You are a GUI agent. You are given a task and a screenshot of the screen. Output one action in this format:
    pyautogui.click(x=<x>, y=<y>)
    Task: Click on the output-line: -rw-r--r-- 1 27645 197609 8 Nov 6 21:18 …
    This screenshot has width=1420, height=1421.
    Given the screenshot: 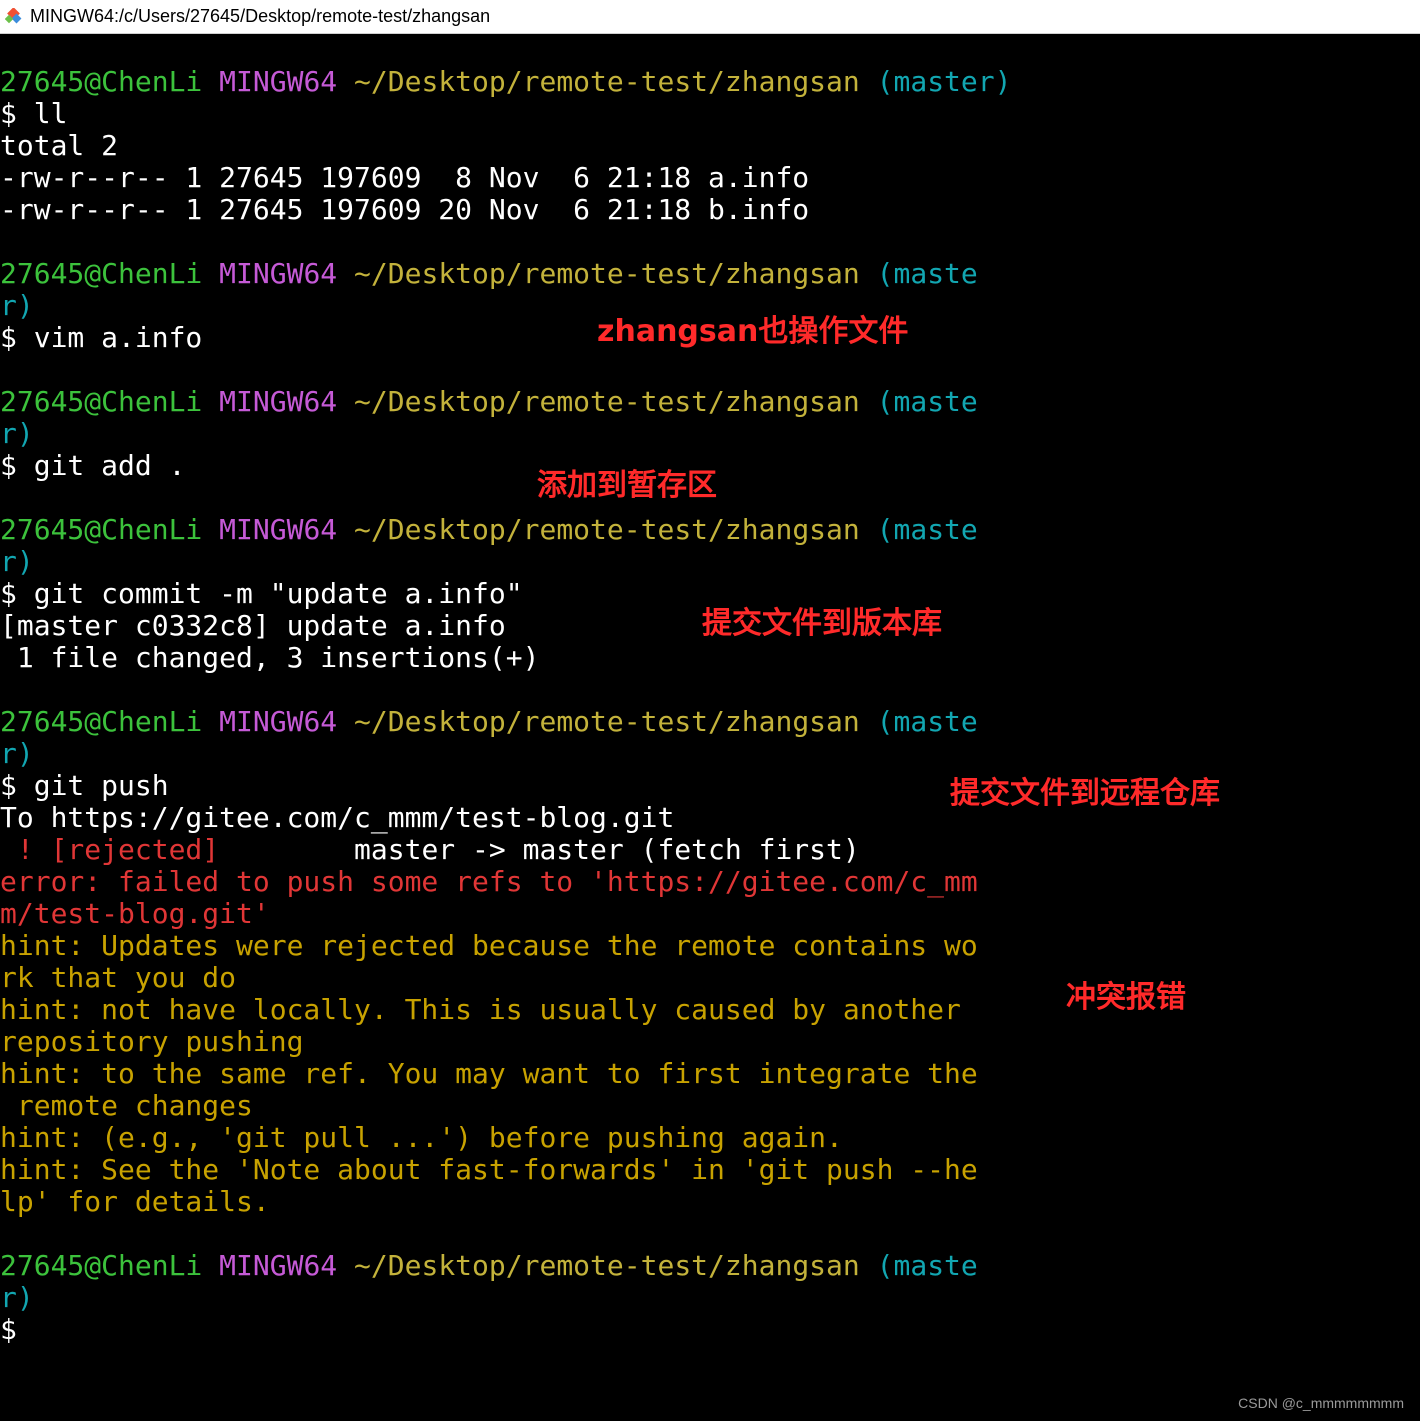 What is the action you would take?
    pyautogui.click(x=405, y=177)
    